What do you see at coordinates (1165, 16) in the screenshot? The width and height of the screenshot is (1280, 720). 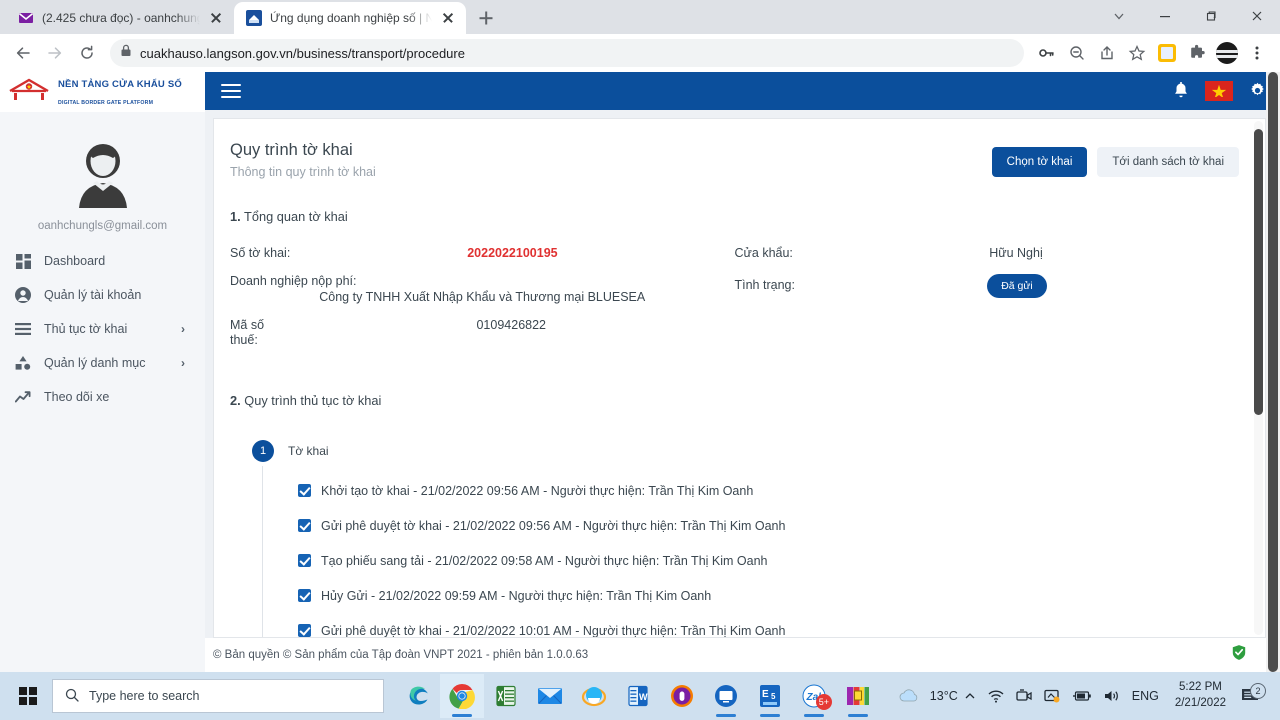 I see `minimize-icon` at bounding box center [1165, 16].